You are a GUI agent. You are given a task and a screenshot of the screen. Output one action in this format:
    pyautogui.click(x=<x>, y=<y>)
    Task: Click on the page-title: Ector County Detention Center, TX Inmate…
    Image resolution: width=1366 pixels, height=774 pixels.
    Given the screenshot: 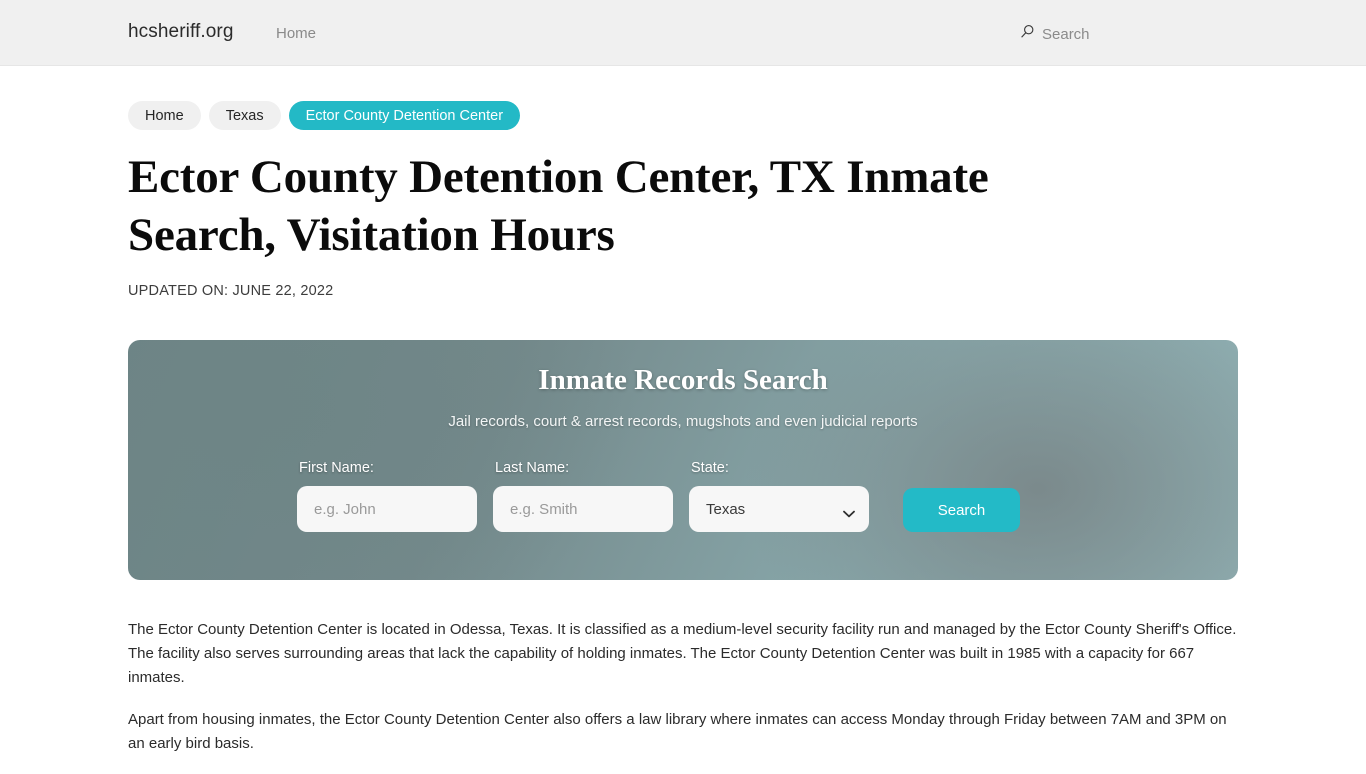 What is the action you would take?
    pyautogui.click(x=558, y=206)
    